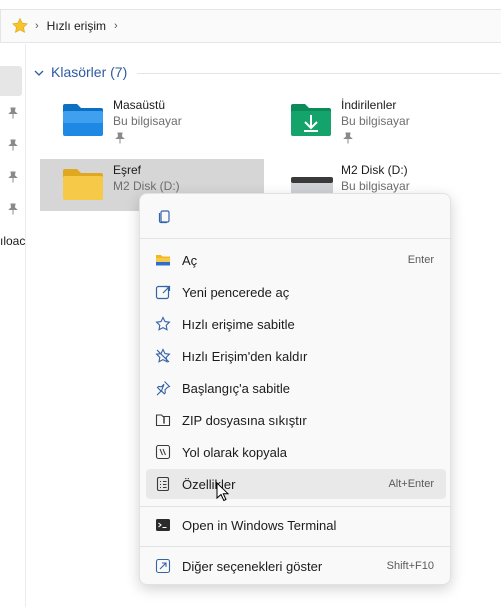 This screenshot has width=501, height=607. I want to click on menu-item-pin-start: Başlangıç'a sabitle, so click(296, 388).